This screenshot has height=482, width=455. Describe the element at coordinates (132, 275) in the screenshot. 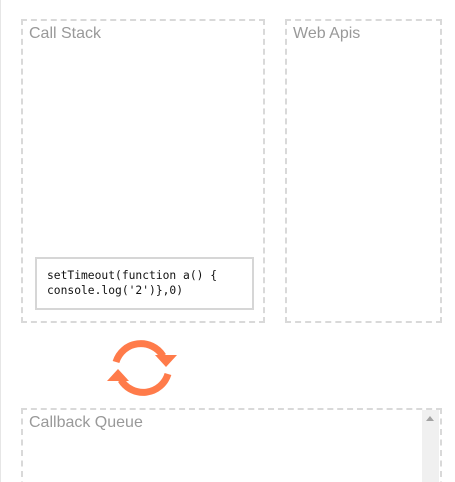

I see `frame-code-line-1: setTimeout(function a() {` at that location.